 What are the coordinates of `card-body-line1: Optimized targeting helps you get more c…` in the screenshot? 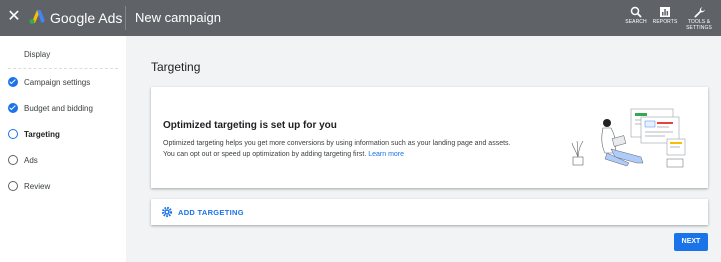 It's located at (337, 143).